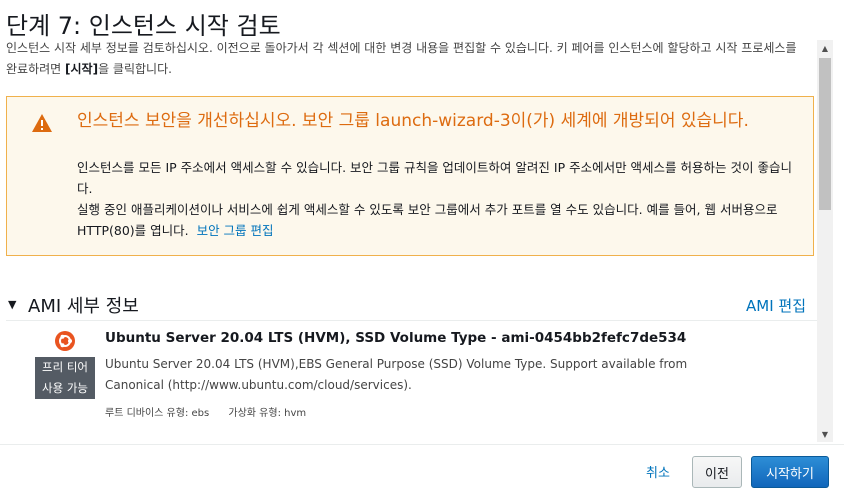  I want to click on scrollbar-thumb, so click(825, 134).